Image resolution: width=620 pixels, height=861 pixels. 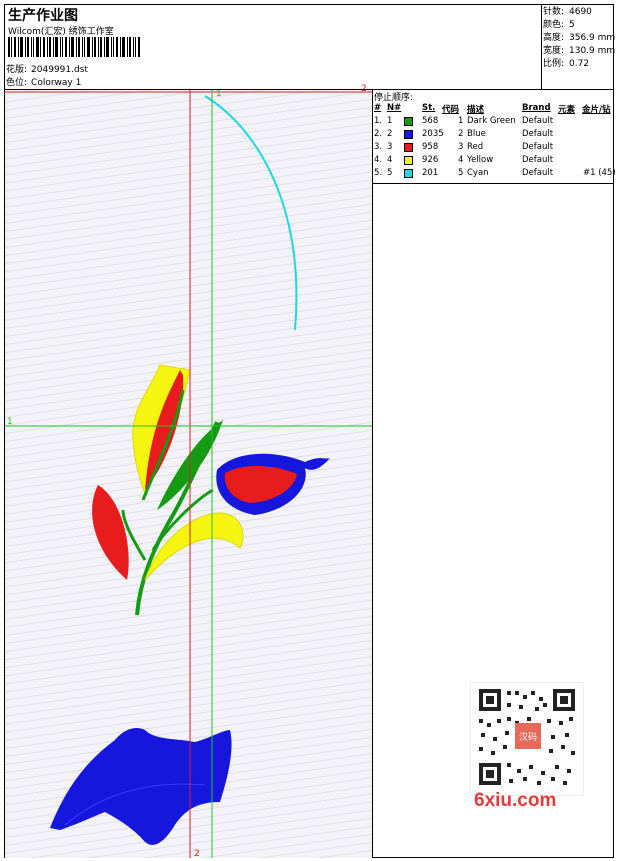 I want to click on qr-code: 汉码, so click(x=527, y=739).